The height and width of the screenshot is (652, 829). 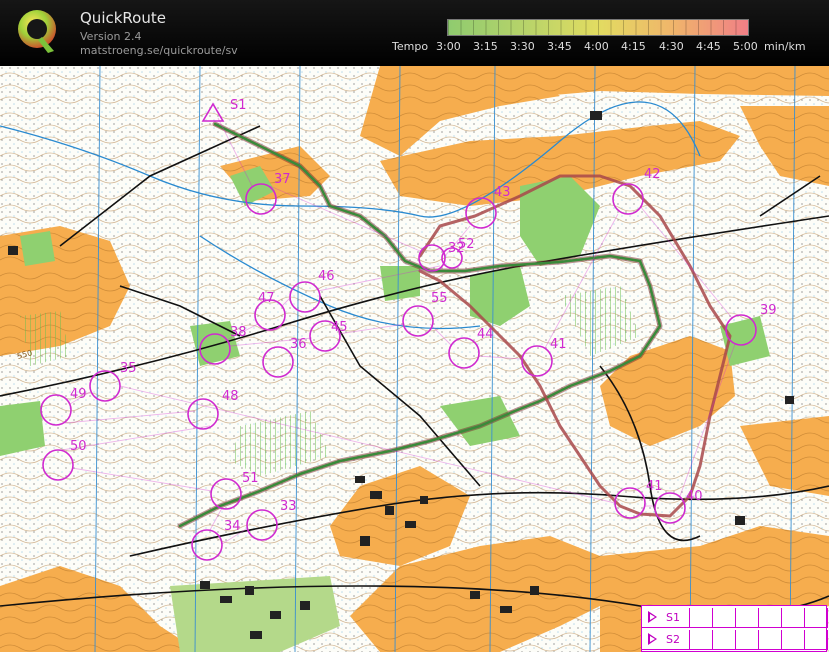 I want to click on control-number: 44, so click(x=485, y=334).